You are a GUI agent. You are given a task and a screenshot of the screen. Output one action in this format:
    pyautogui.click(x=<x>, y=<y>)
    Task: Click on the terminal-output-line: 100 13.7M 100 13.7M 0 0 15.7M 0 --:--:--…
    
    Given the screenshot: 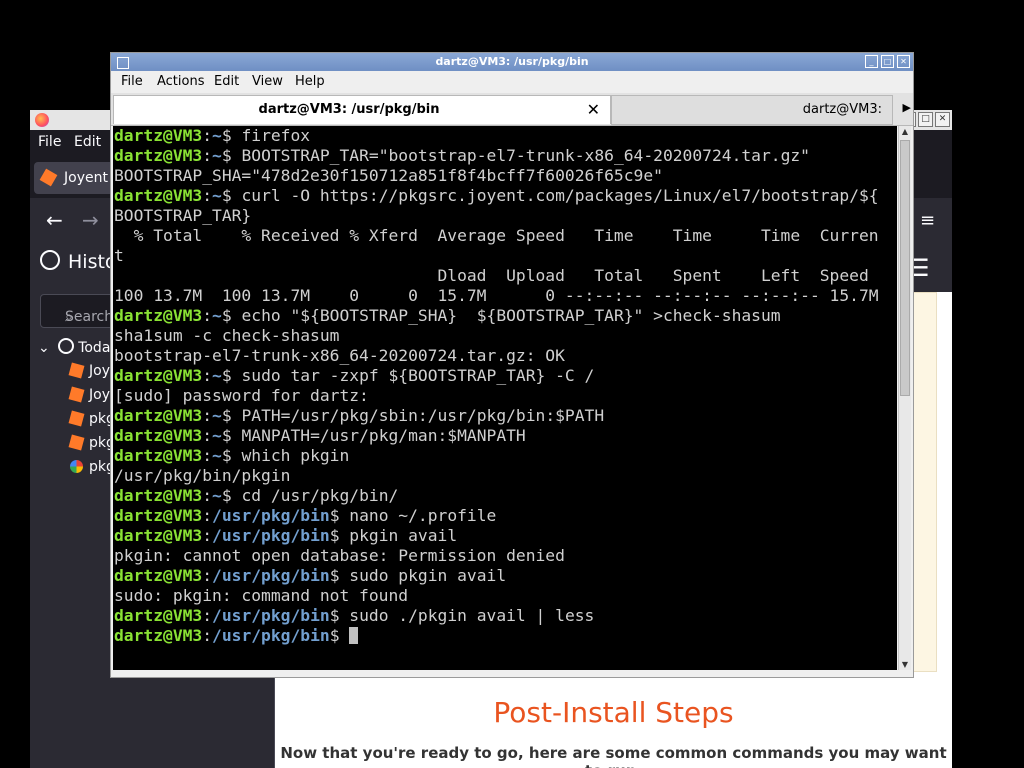 What is the action you would take?
    pyautogui.click(x=496, y=295)
    